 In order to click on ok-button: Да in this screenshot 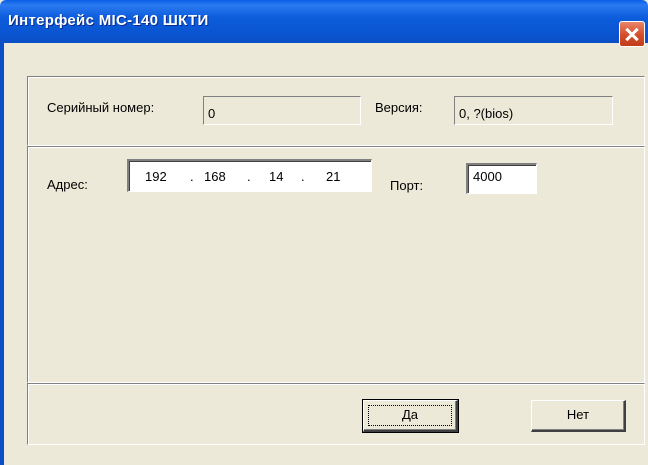, I will do `click(410, 416)`.